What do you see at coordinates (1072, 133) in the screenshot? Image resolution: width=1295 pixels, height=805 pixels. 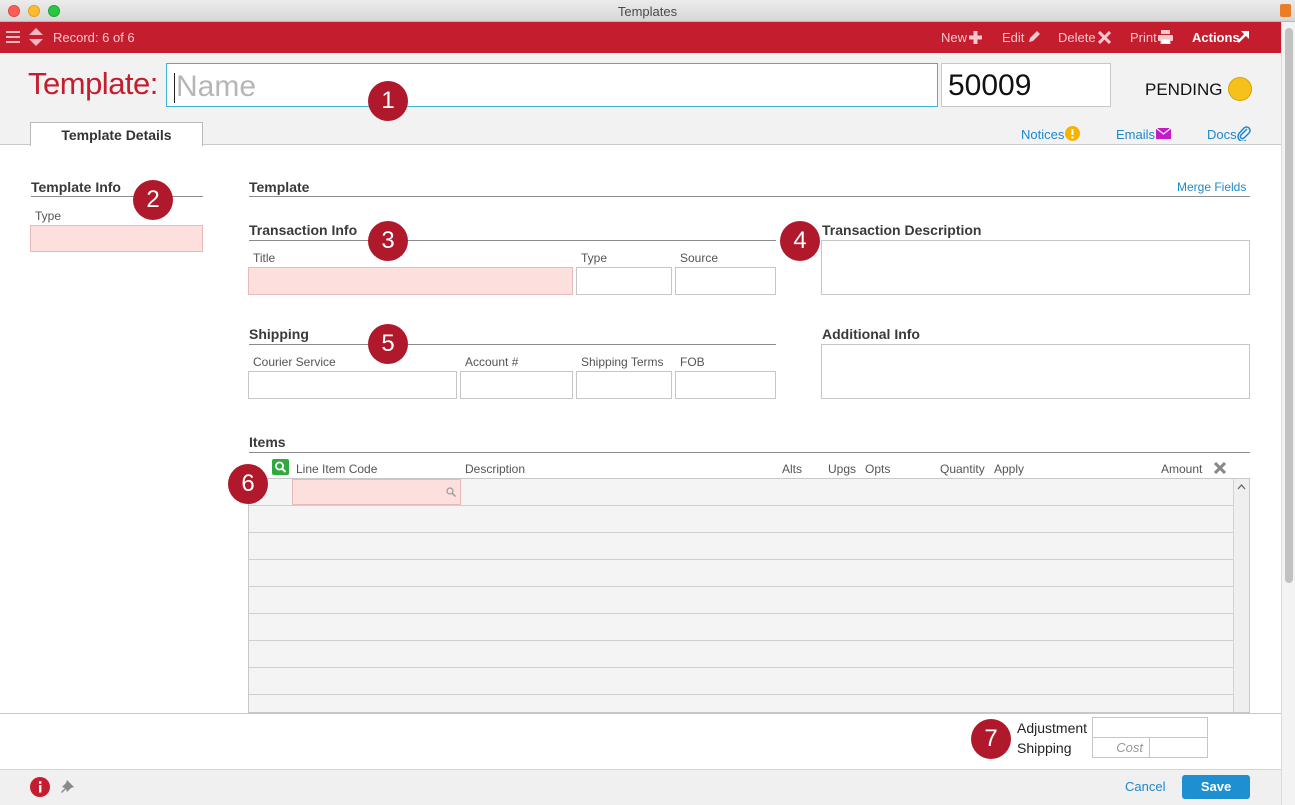 I see `warning-icon` at bounding box center [1072, 133].